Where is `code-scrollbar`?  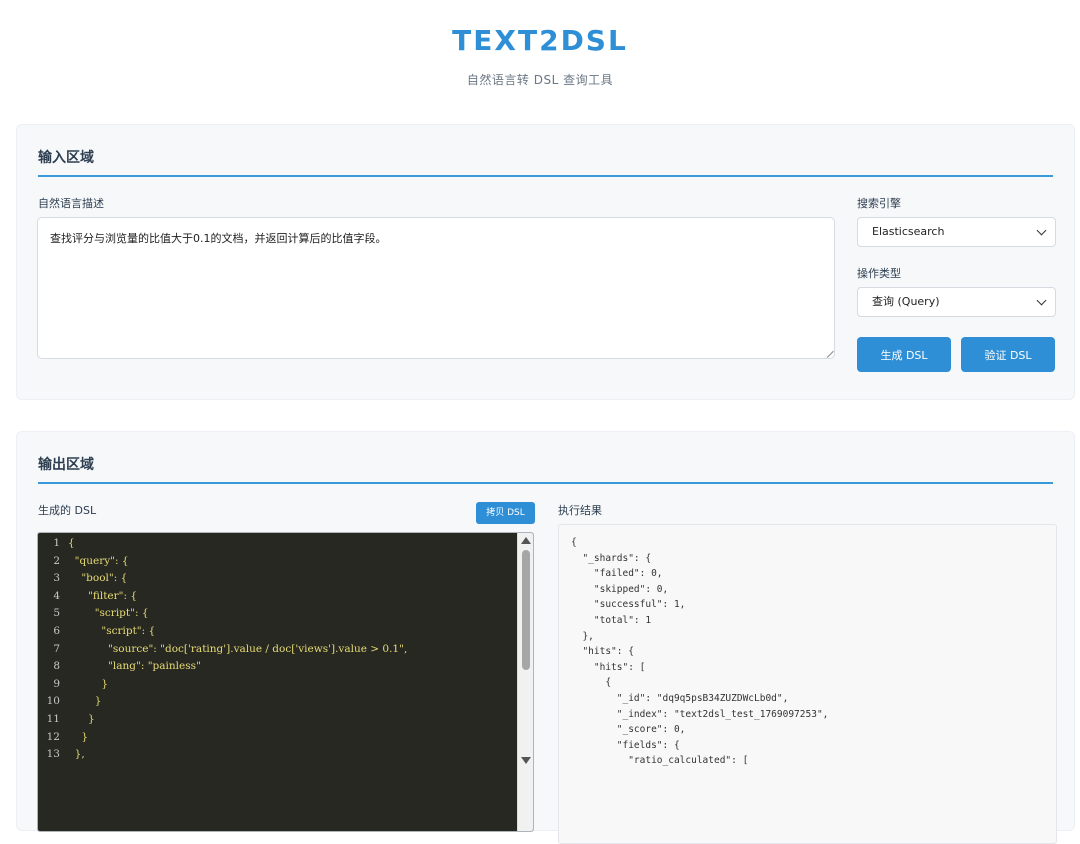
code-scrollbar is located at coordinates (525, 682).